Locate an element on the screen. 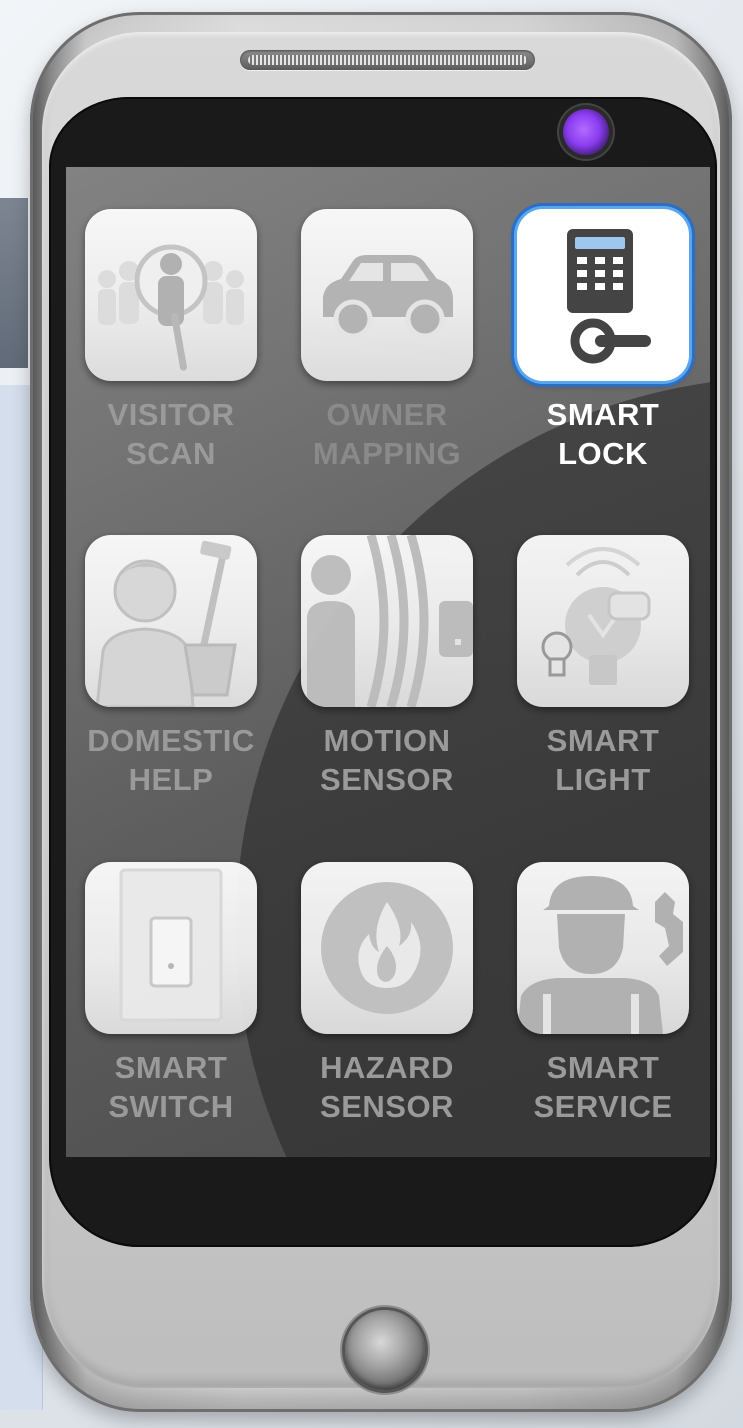  app-label: SMART SERVICE is located at coordinates (603, 1087).